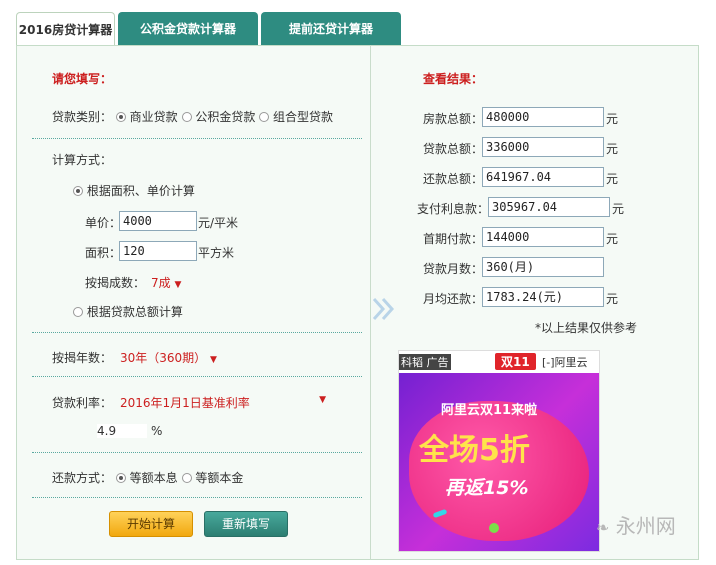 This screenshot has height=565, width=716. I want to click on result-months: 360(月), so click(543, 267).